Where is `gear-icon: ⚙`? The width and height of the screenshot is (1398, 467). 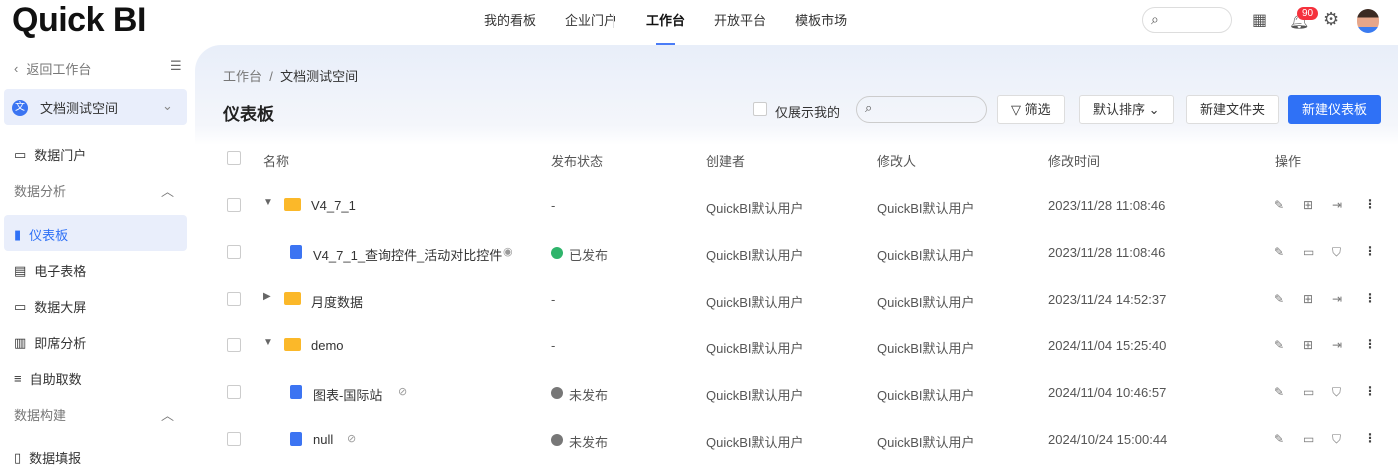
gear-icon: ⚙ is located at coordinates (1331, 19).